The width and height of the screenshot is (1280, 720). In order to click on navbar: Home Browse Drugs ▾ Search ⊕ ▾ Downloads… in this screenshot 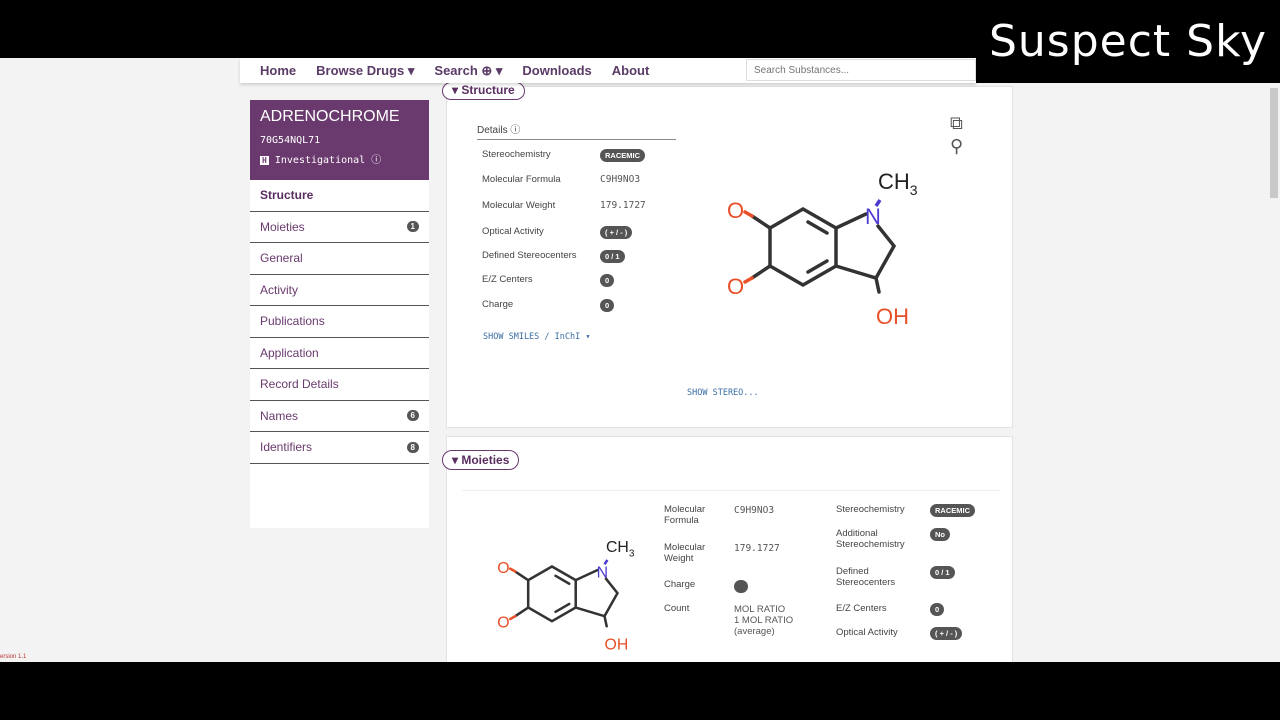, I will do `click(608, 70)`.